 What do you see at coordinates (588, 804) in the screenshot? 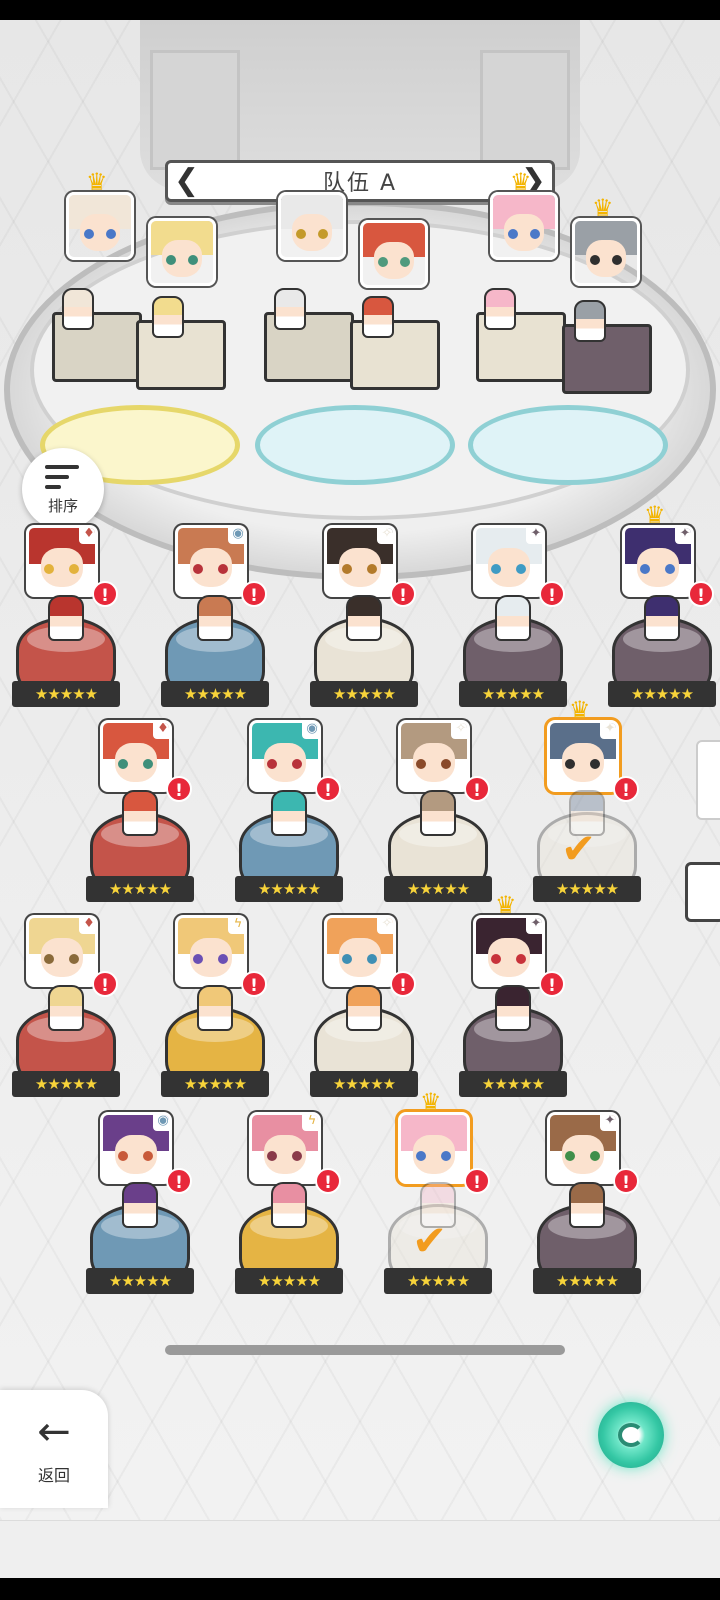
I see `hero-card: ✦ ♛! ★★★★★ ✔` at bounding box center [588, 804].